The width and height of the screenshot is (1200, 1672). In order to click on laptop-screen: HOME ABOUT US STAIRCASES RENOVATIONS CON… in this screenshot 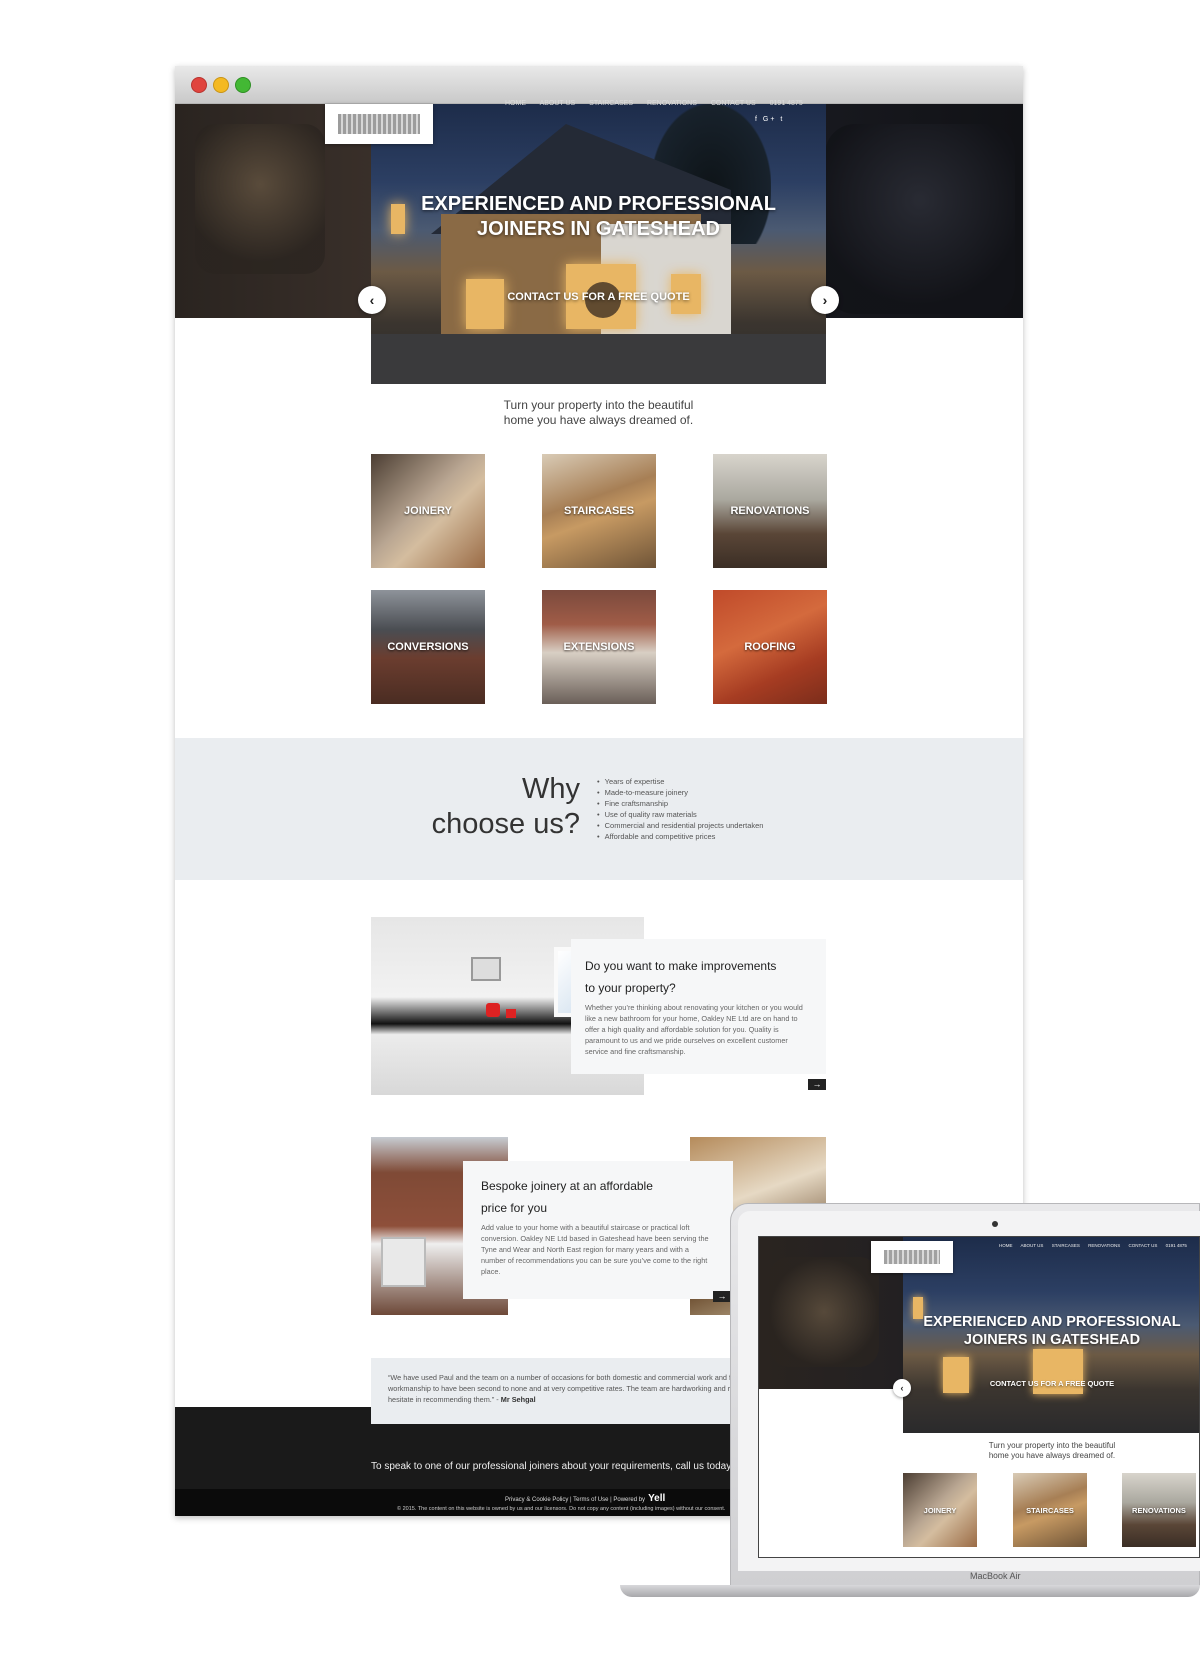, I will do `click(979, 1397)`.